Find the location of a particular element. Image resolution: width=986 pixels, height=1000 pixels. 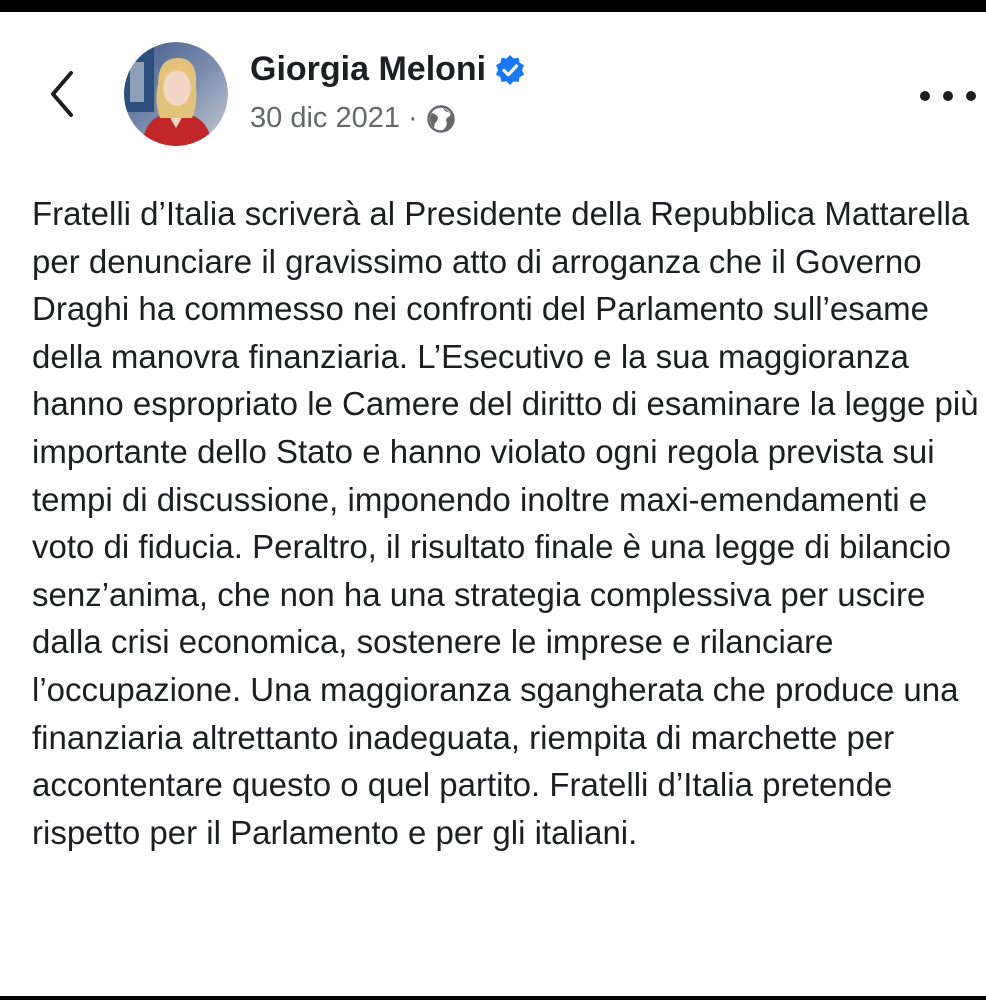

globe-icon is located at coordinates (440, 118).